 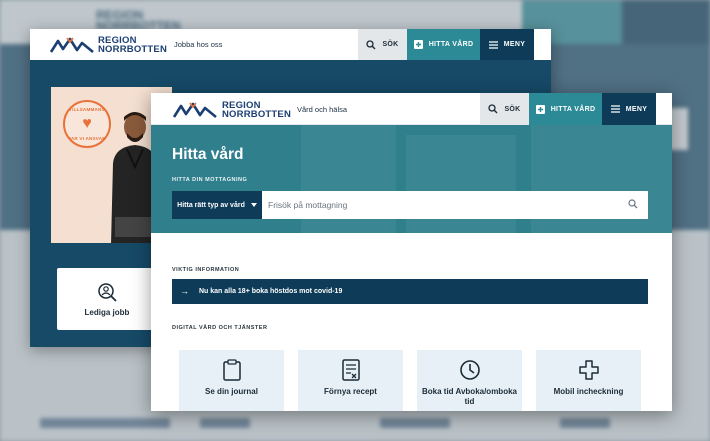 I want to click on care-type-dropdown: Hitta rätt typ av vård, so click(x=217, y=205).